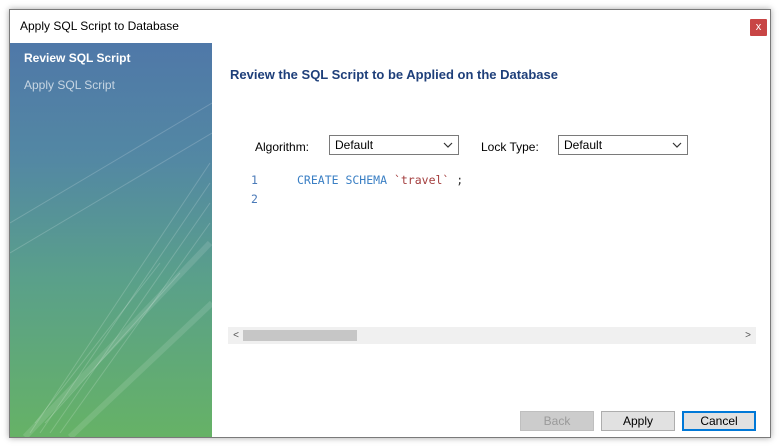 This screenshot has height=447, width=780. I want to click on horizontal-scrollbar: < >, so click(492, 335).